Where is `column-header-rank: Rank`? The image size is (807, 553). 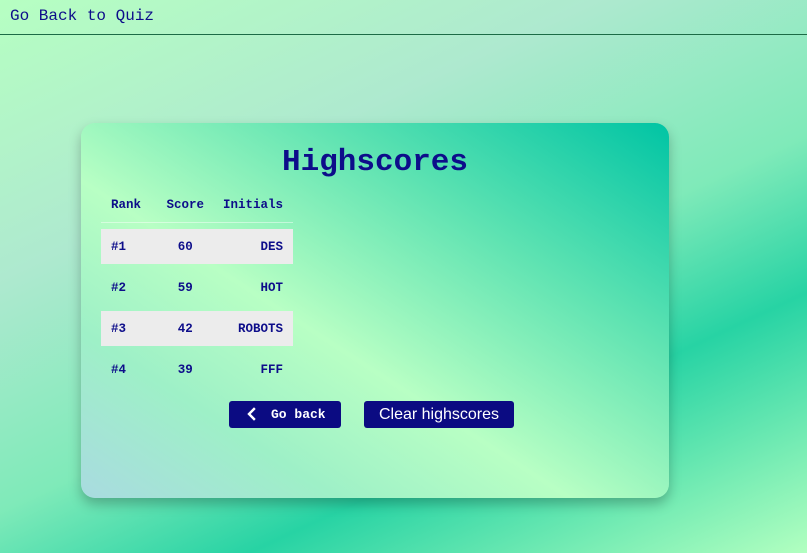 column-header-rank: Rank is located at coordinates (129, 205).